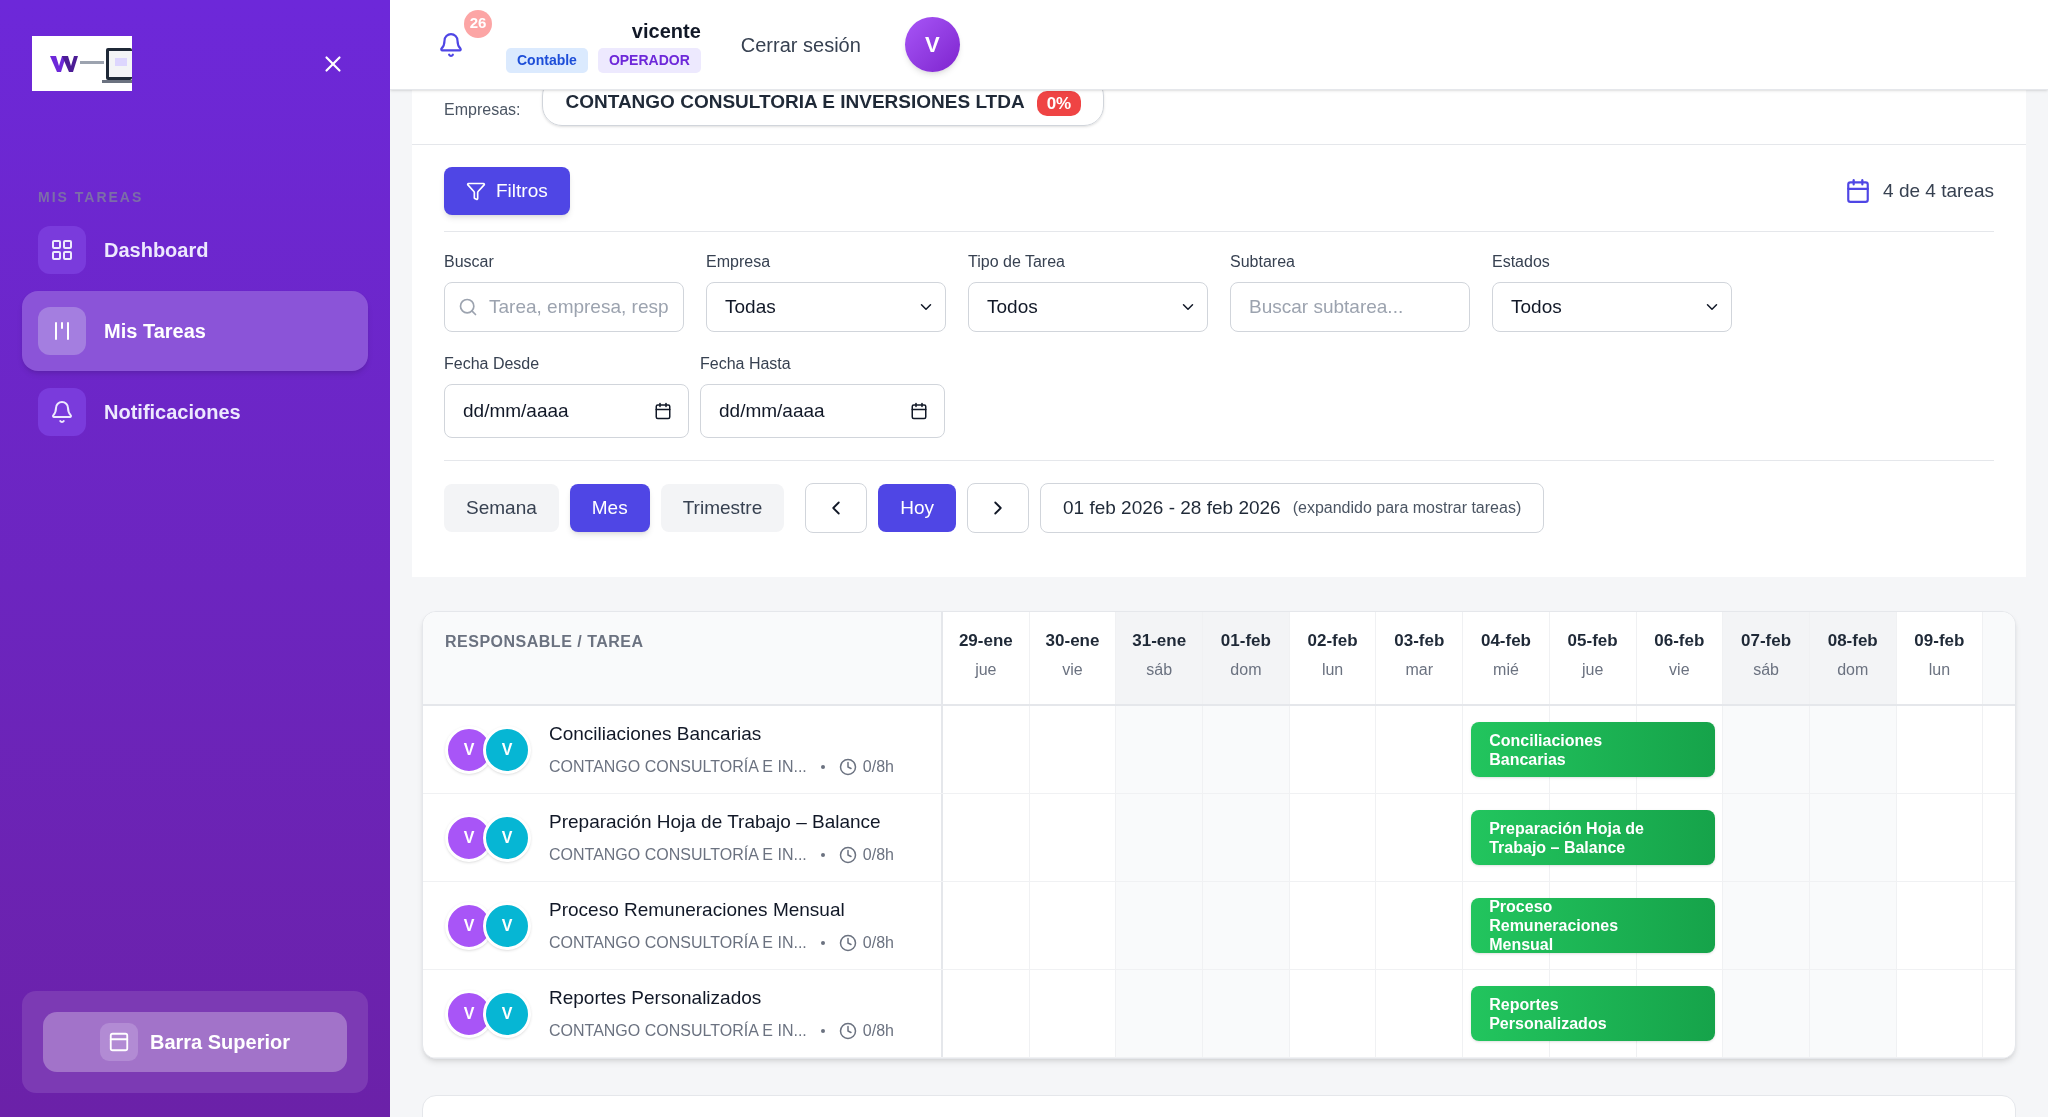 The height and width of the screenshot is (1117, 2048). What do you see at coordinates (739, 262) in the screenshot?
I see `field-label: Empresa` at bounding box center [739, 262].